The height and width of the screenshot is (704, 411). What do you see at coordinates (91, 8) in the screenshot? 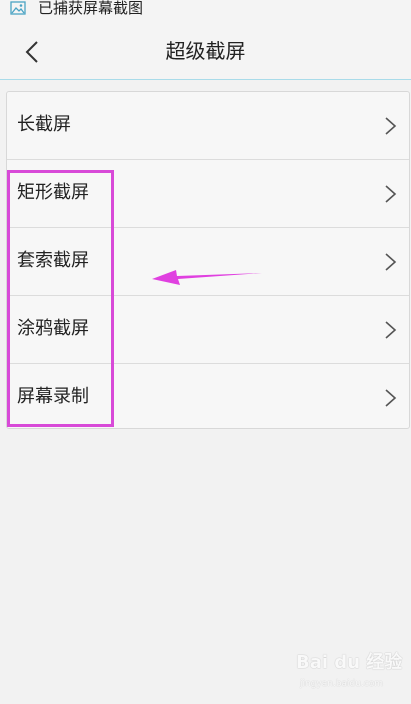
I see `notification-text: 已捕获屏幕截图` at bounding box center [91, 8].